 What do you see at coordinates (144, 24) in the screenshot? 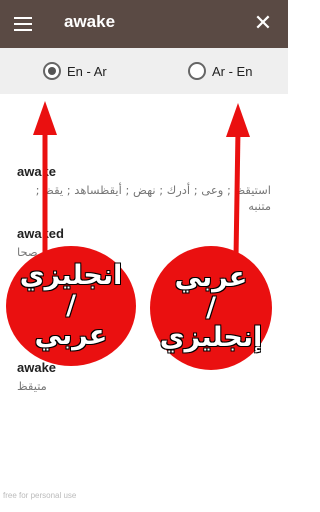
I see `app-bar: awake ✕` at bounding box center [144, 24].